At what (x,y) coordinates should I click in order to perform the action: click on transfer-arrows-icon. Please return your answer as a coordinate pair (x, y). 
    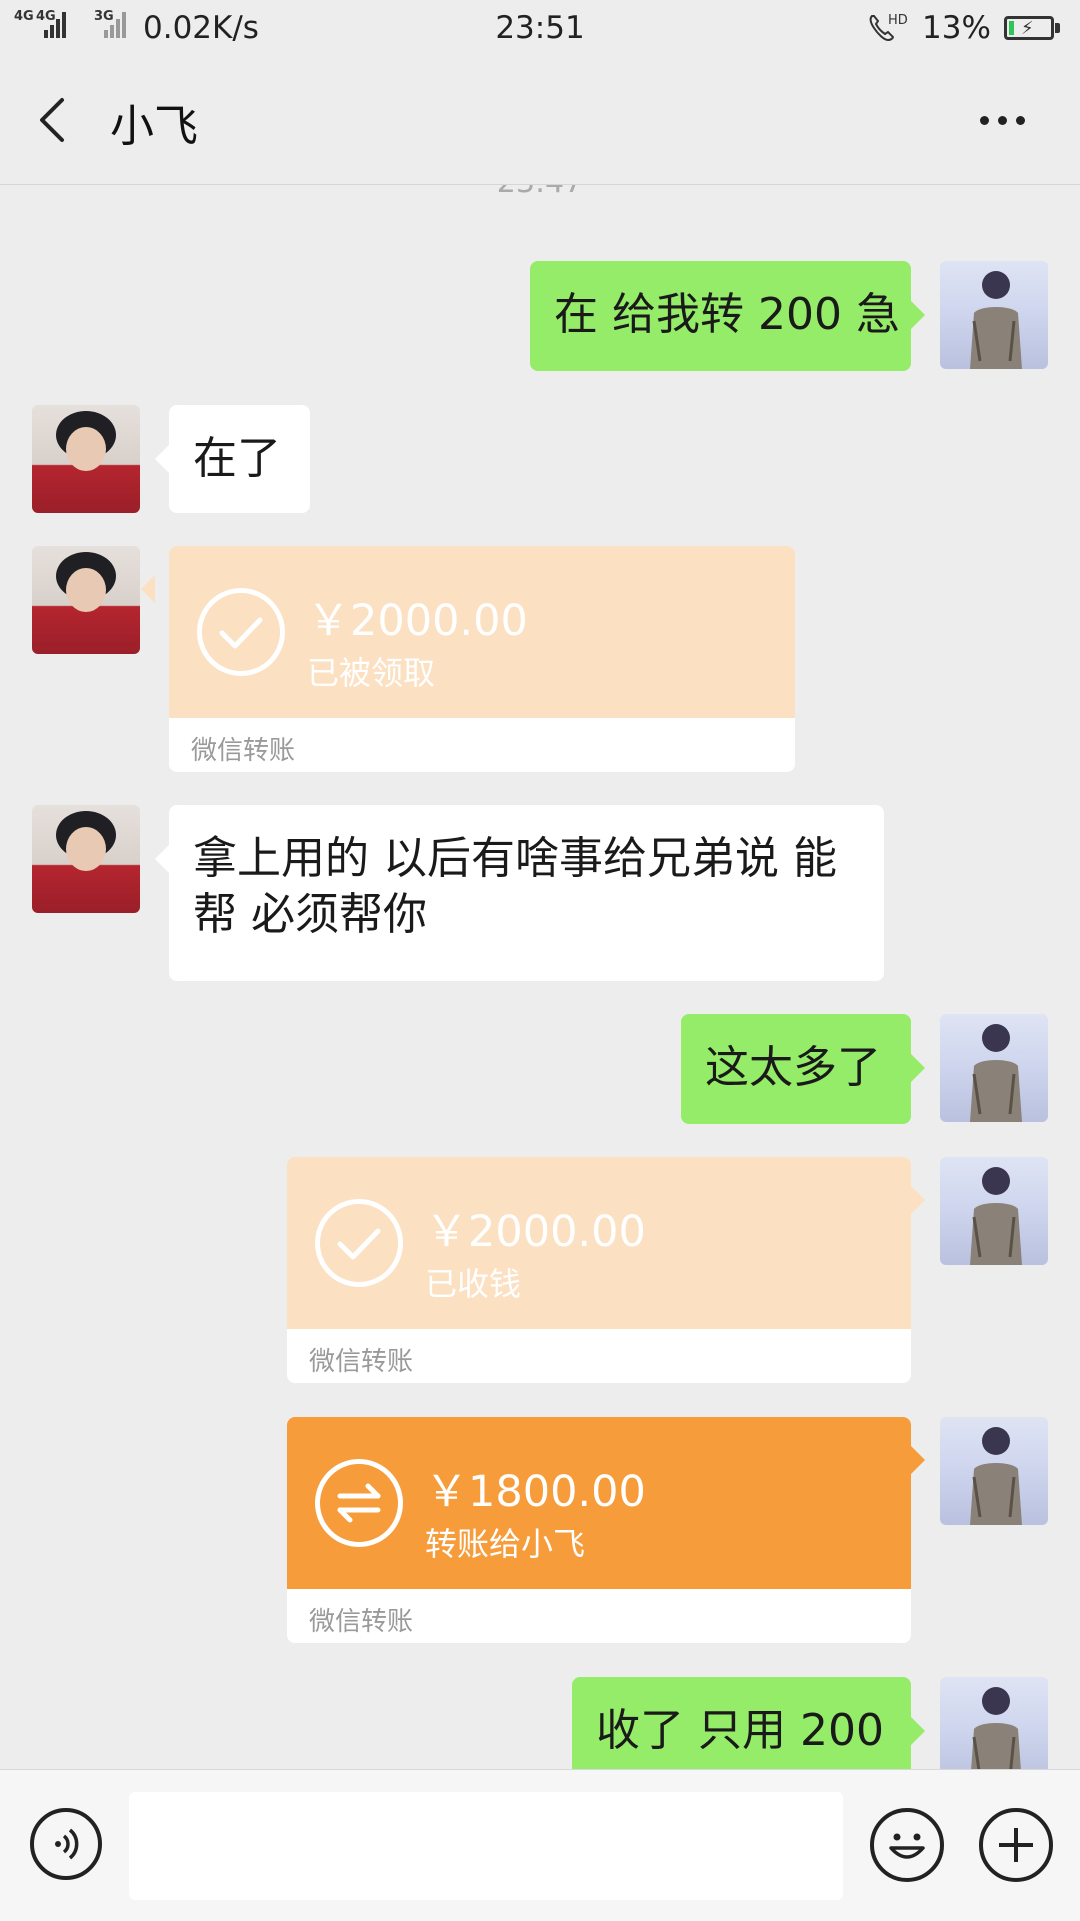
    Looking at the image, I should click on (359, 1503).